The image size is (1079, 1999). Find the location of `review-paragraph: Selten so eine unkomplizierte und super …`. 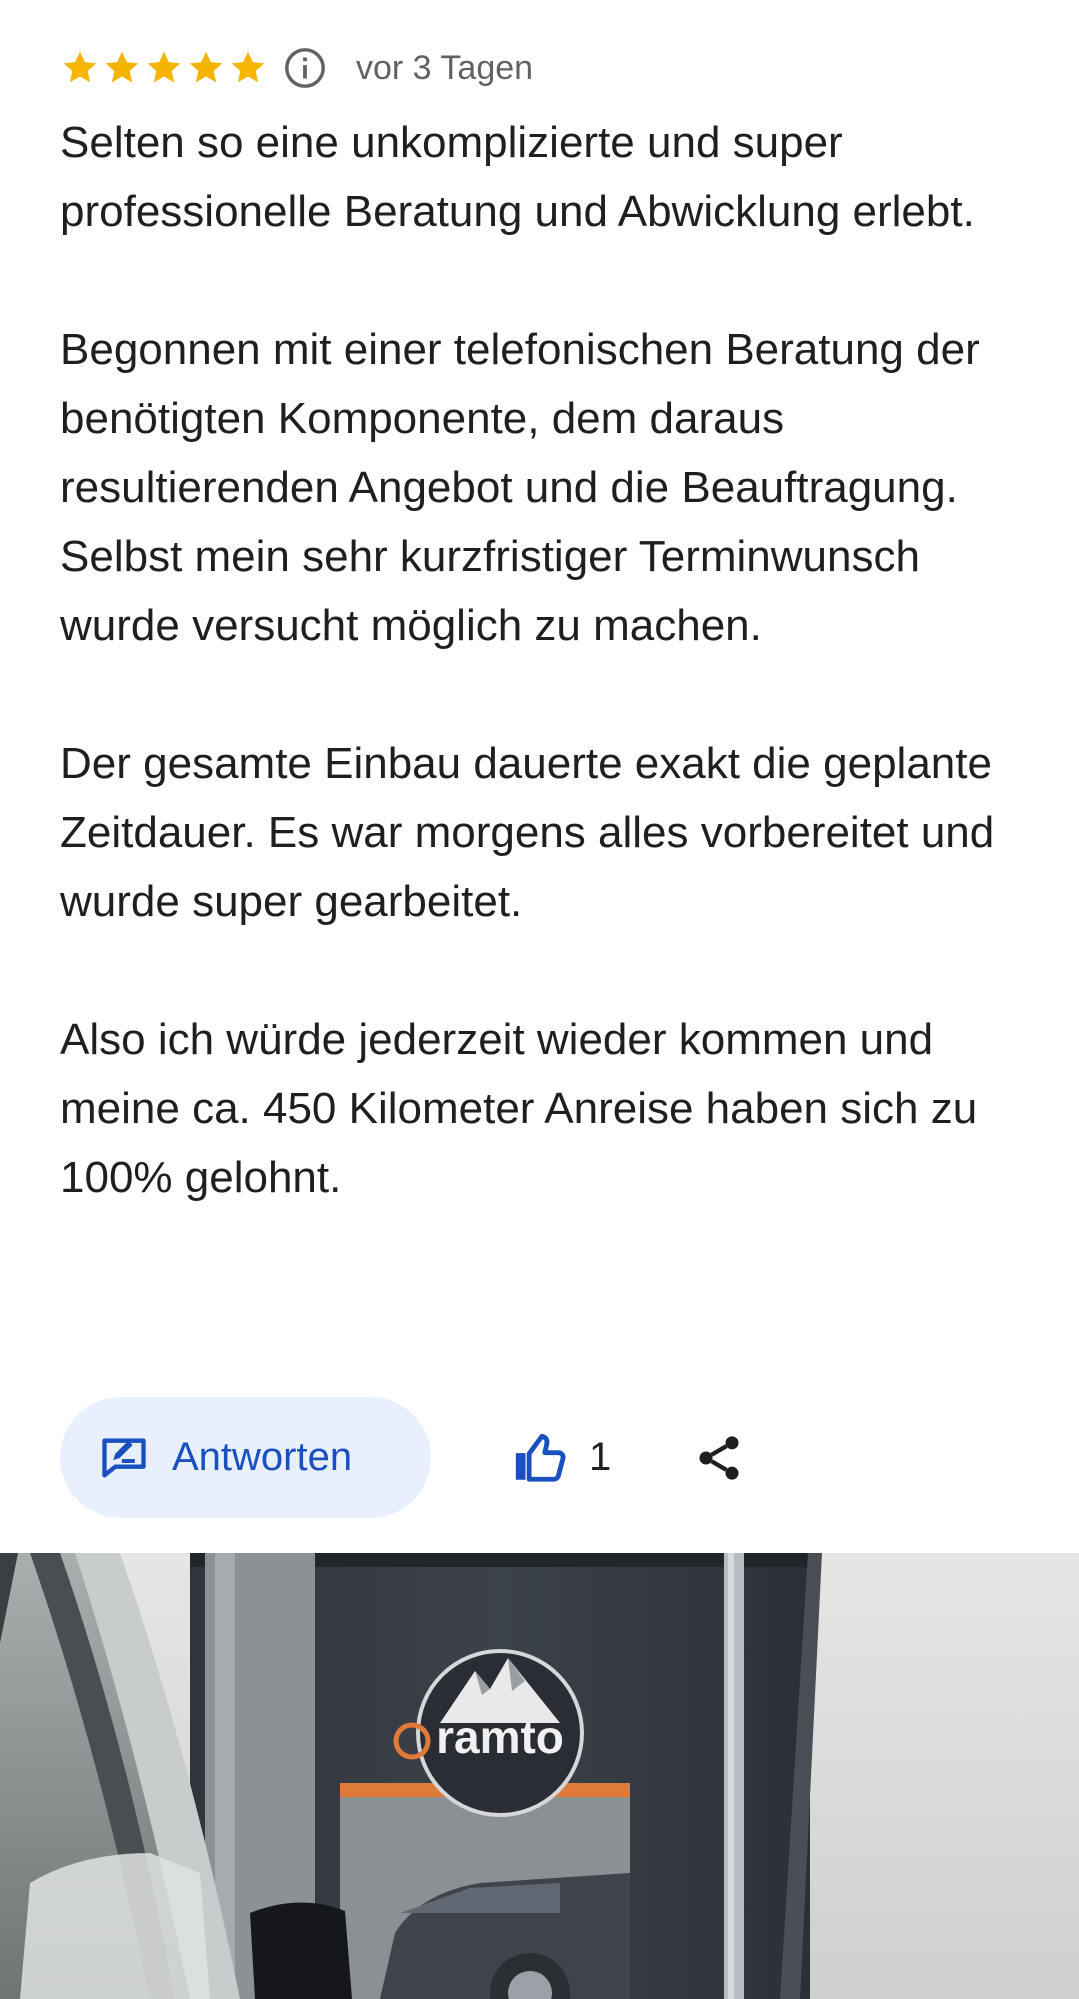

review-paragraph: Selten so eine unkomplizierte und super … is located at coordinates (517, 177).